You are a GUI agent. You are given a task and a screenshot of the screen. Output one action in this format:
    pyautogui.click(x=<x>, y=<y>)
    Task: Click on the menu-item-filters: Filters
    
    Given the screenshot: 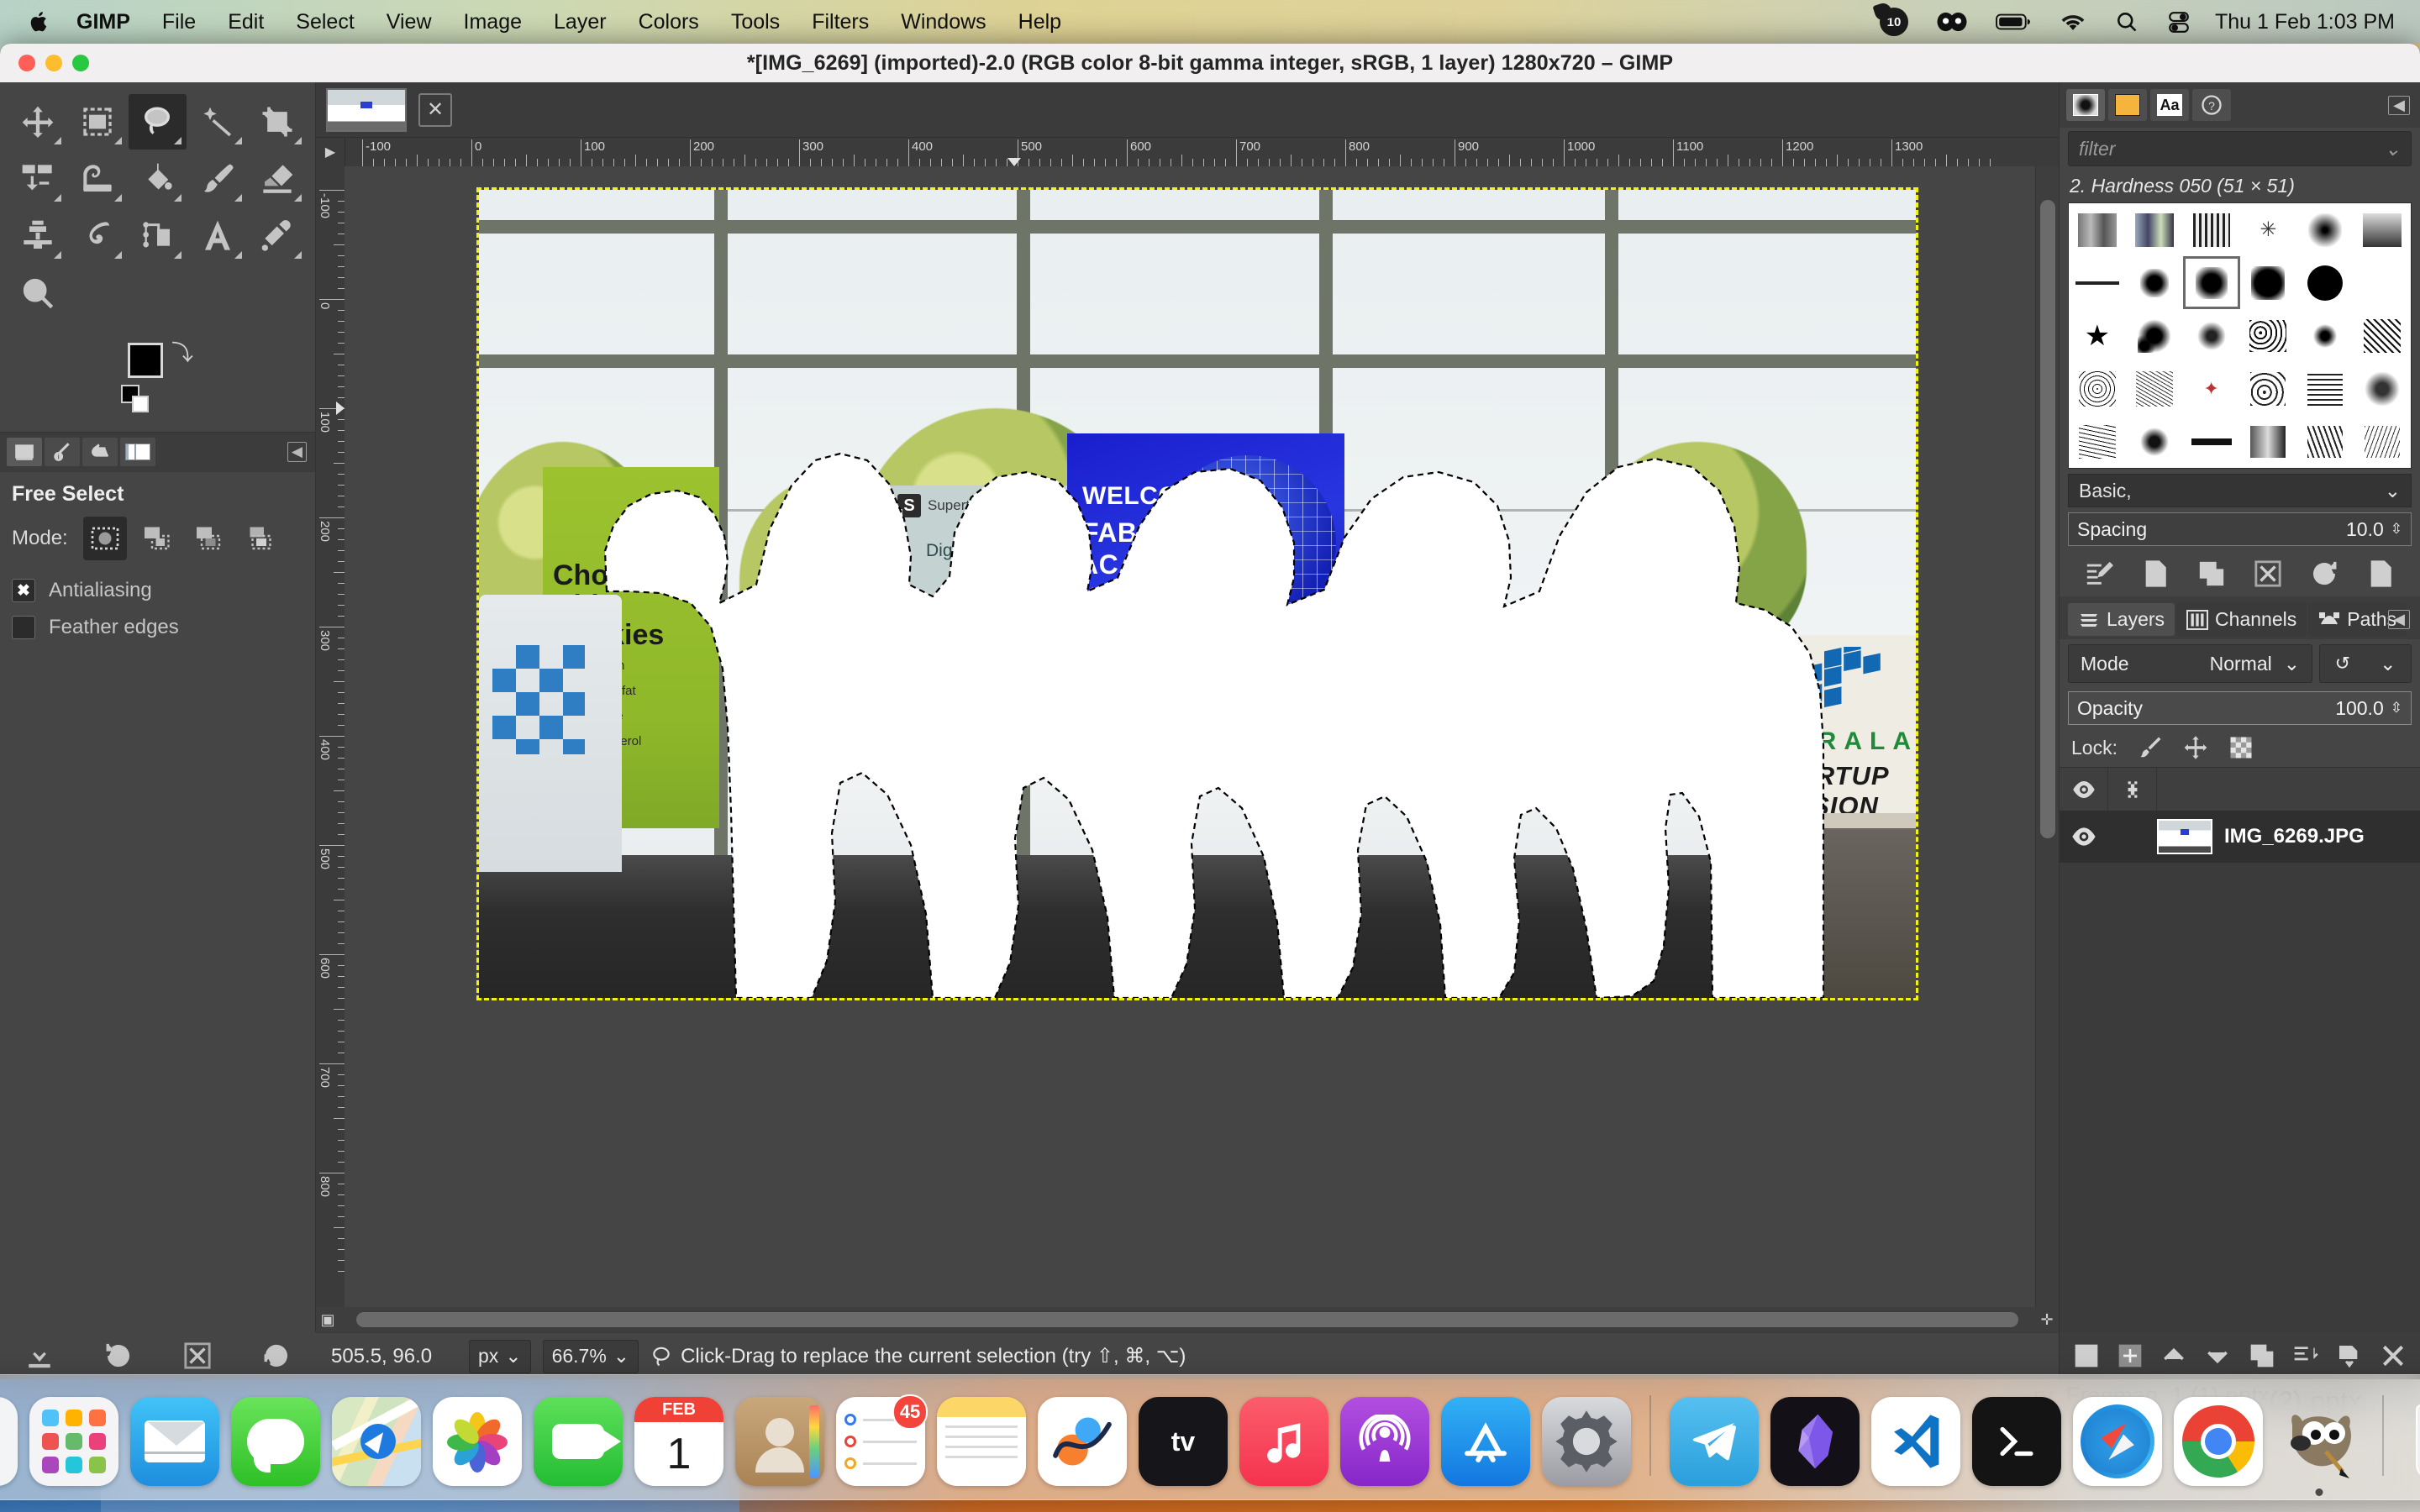 What is the action you would take?
    pyautogui.click(x=840, y=22)
    